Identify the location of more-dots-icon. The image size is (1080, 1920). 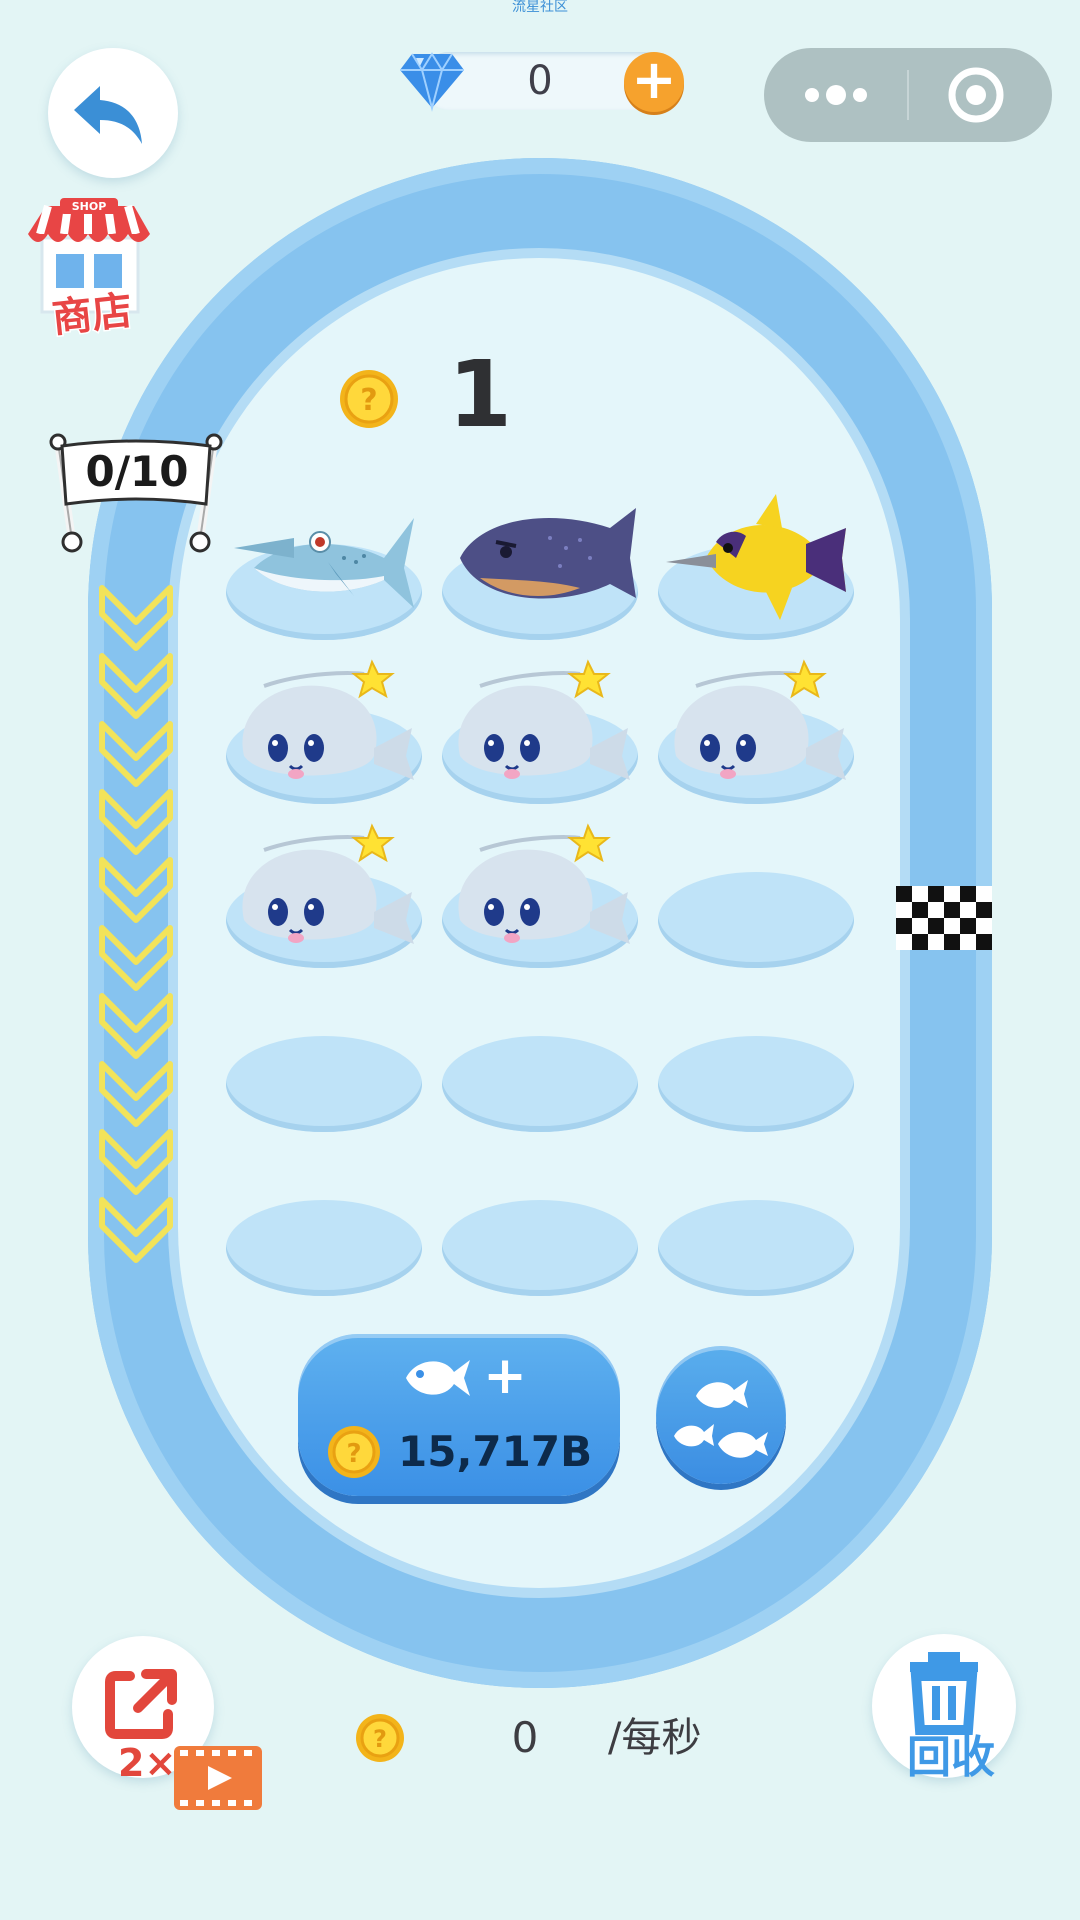
(836, 95).